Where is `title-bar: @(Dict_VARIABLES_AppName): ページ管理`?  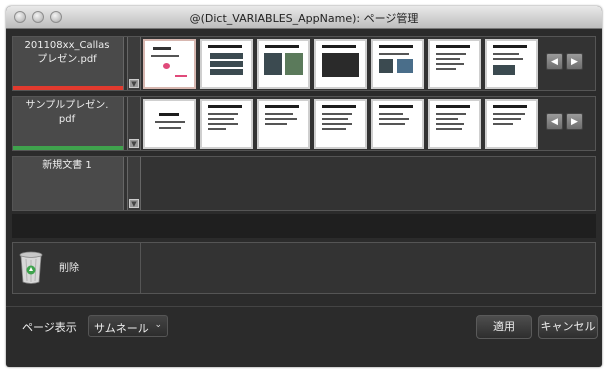 title-bar: @(Dict_VARIABLES_AppName): ページ管理 is located at coordinates (304, 17).